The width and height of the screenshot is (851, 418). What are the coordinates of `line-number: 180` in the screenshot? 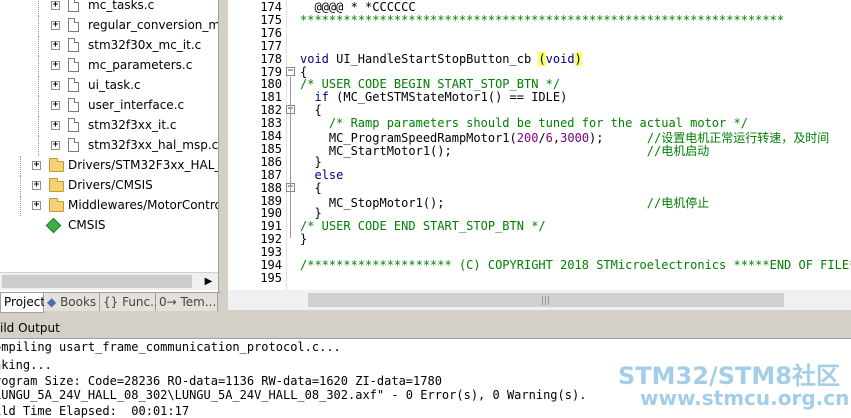 It's located at (271, 84).